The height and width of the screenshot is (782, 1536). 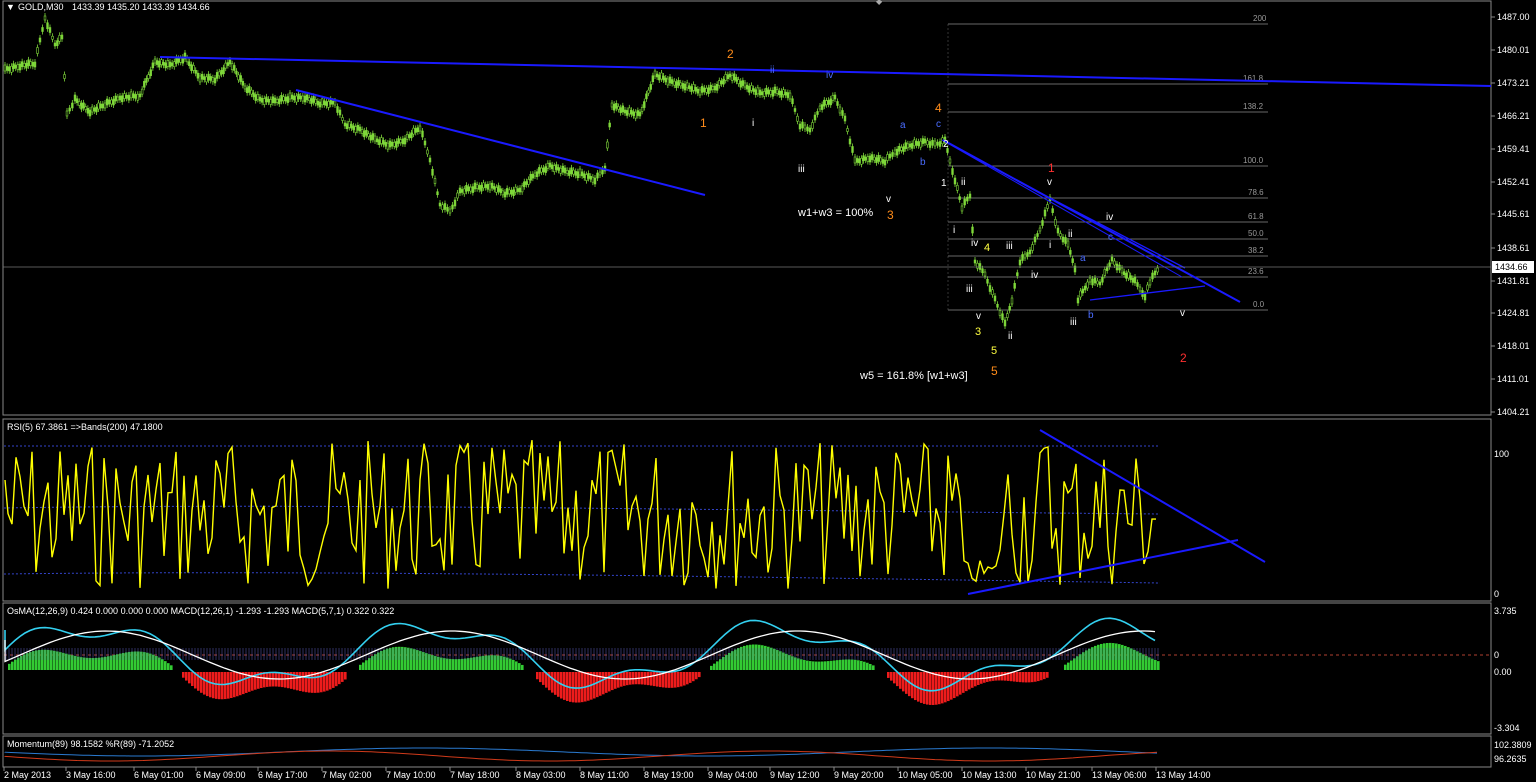 I want to click on scroll-marker-icon: ◆, so click(x=879, y=3).